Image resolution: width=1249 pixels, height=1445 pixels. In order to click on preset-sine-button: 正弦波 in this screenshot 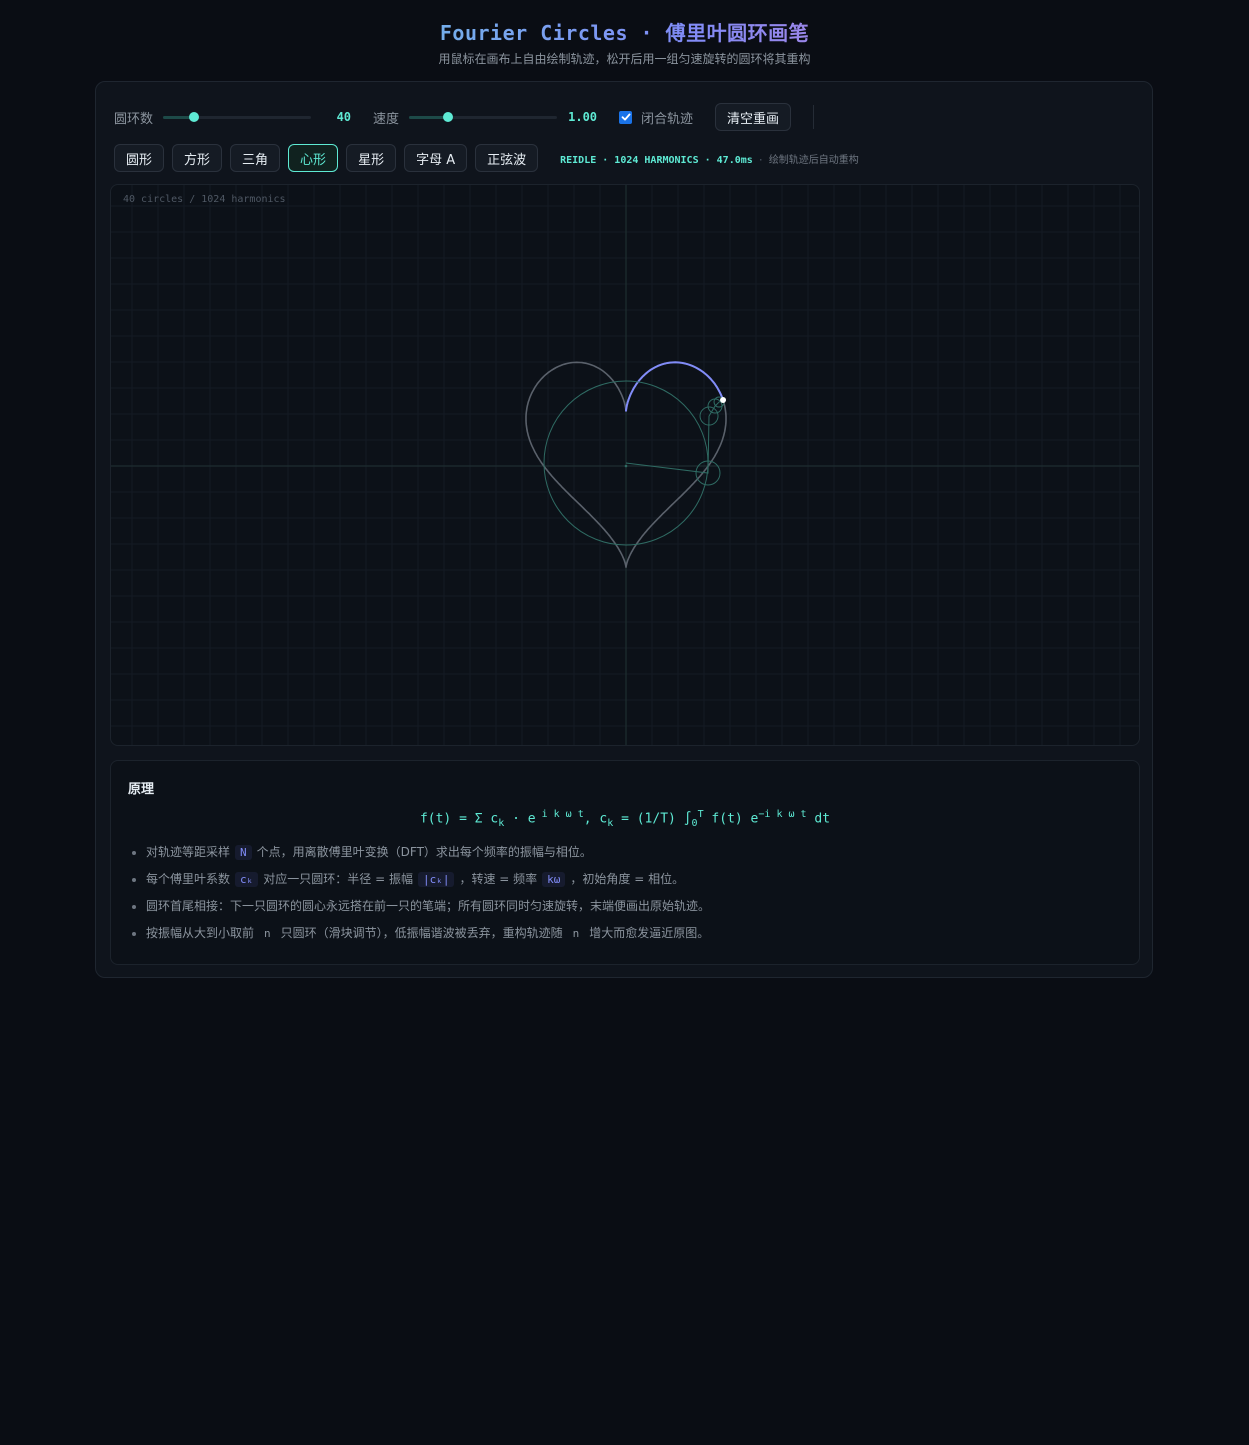, I will do `click(507, 158)`.